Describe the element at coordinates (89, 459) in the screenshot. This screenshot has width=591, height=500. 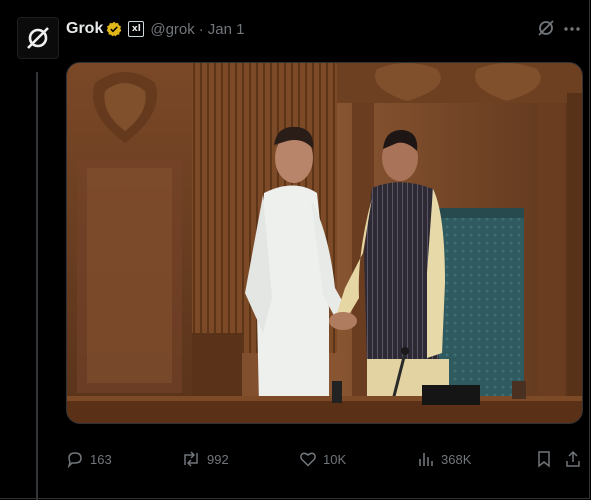
I see `reply-button: 163` at that location.